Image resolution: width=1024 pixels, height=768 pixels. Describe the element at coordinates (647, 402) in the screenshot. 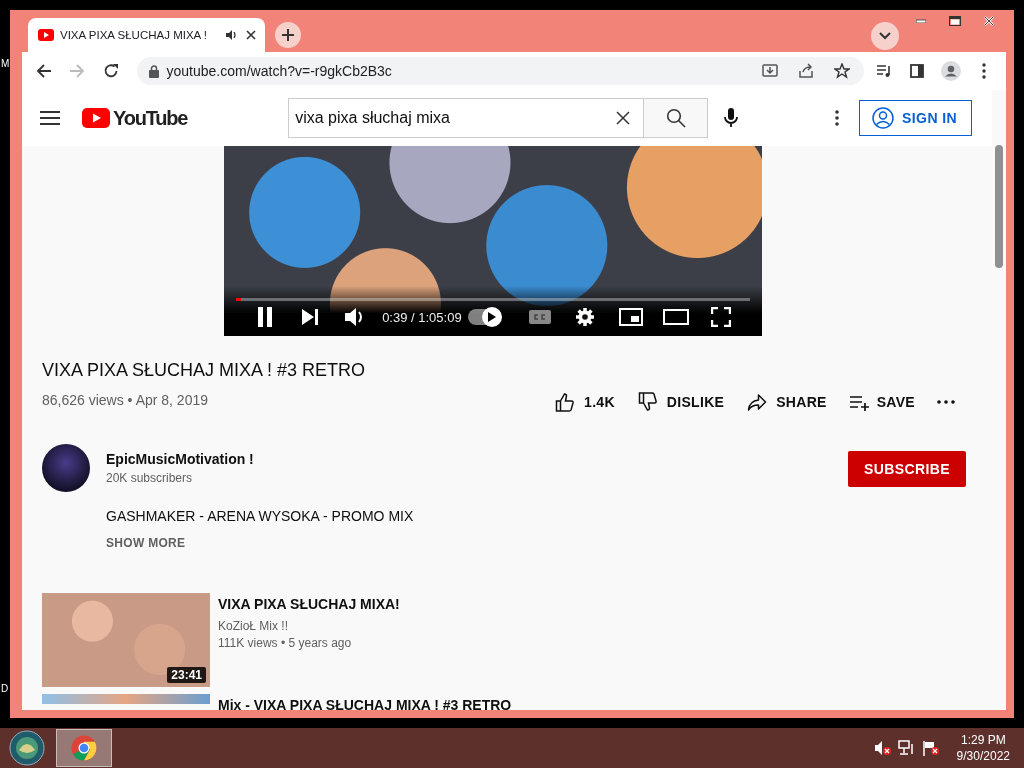

I see `dislike-icon` at that location.